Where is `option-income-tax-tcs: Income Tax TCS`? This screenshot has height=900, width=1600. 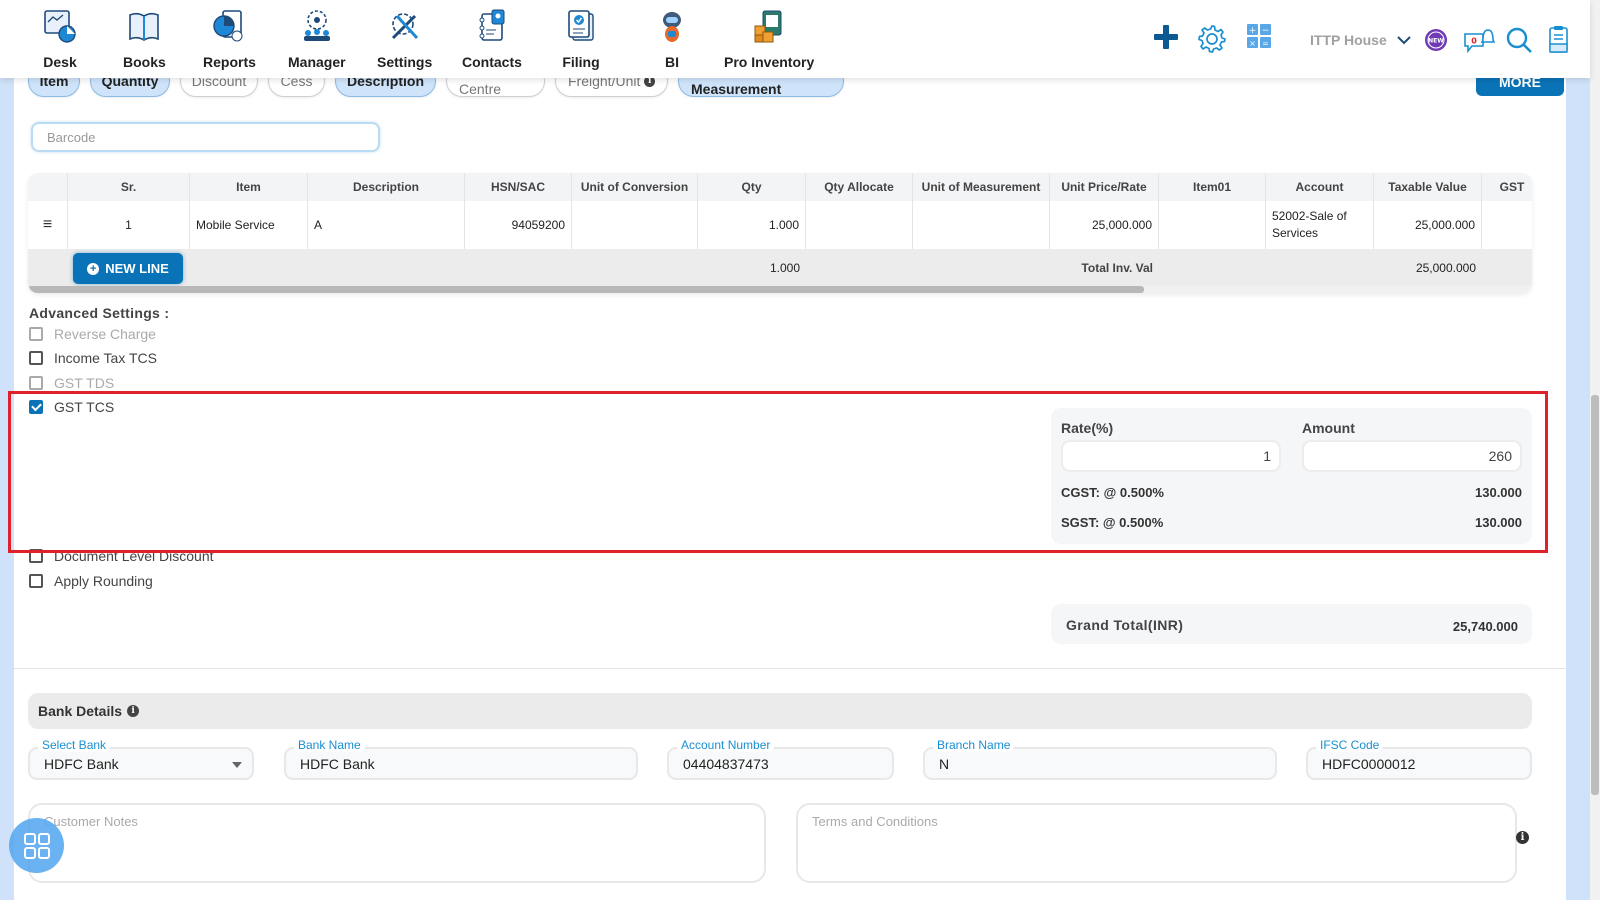
option-income-tax-tcs: Income Tax TCS is located at coordinates (93, 358).